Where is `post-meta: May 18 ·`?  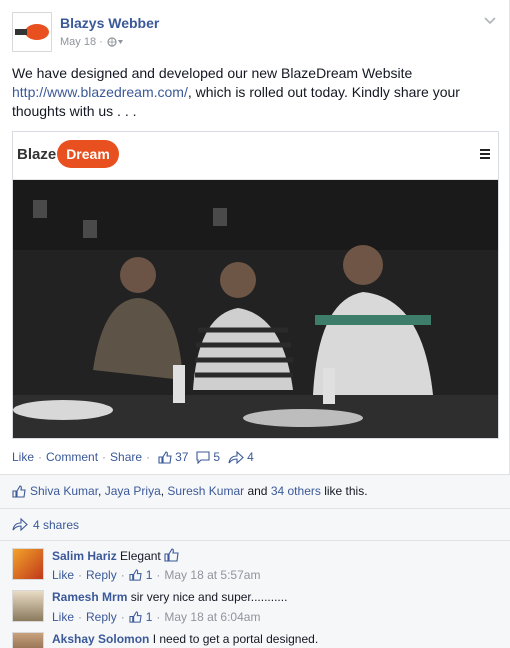
post-meta: May 18 · is located at coordinates (91, 42).